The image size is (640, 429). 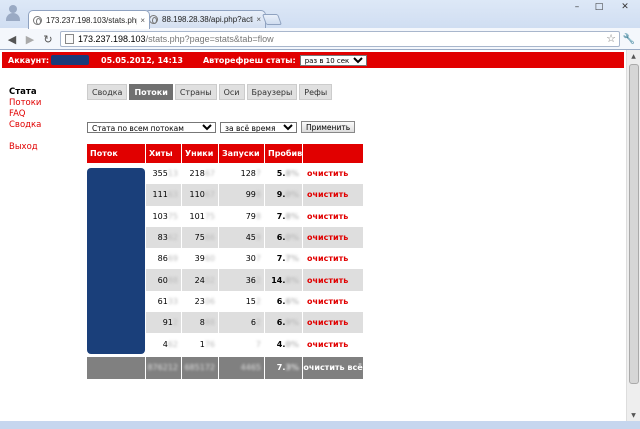 I want to click on uniques-cell: 218 67, so click(x=202, y=174).